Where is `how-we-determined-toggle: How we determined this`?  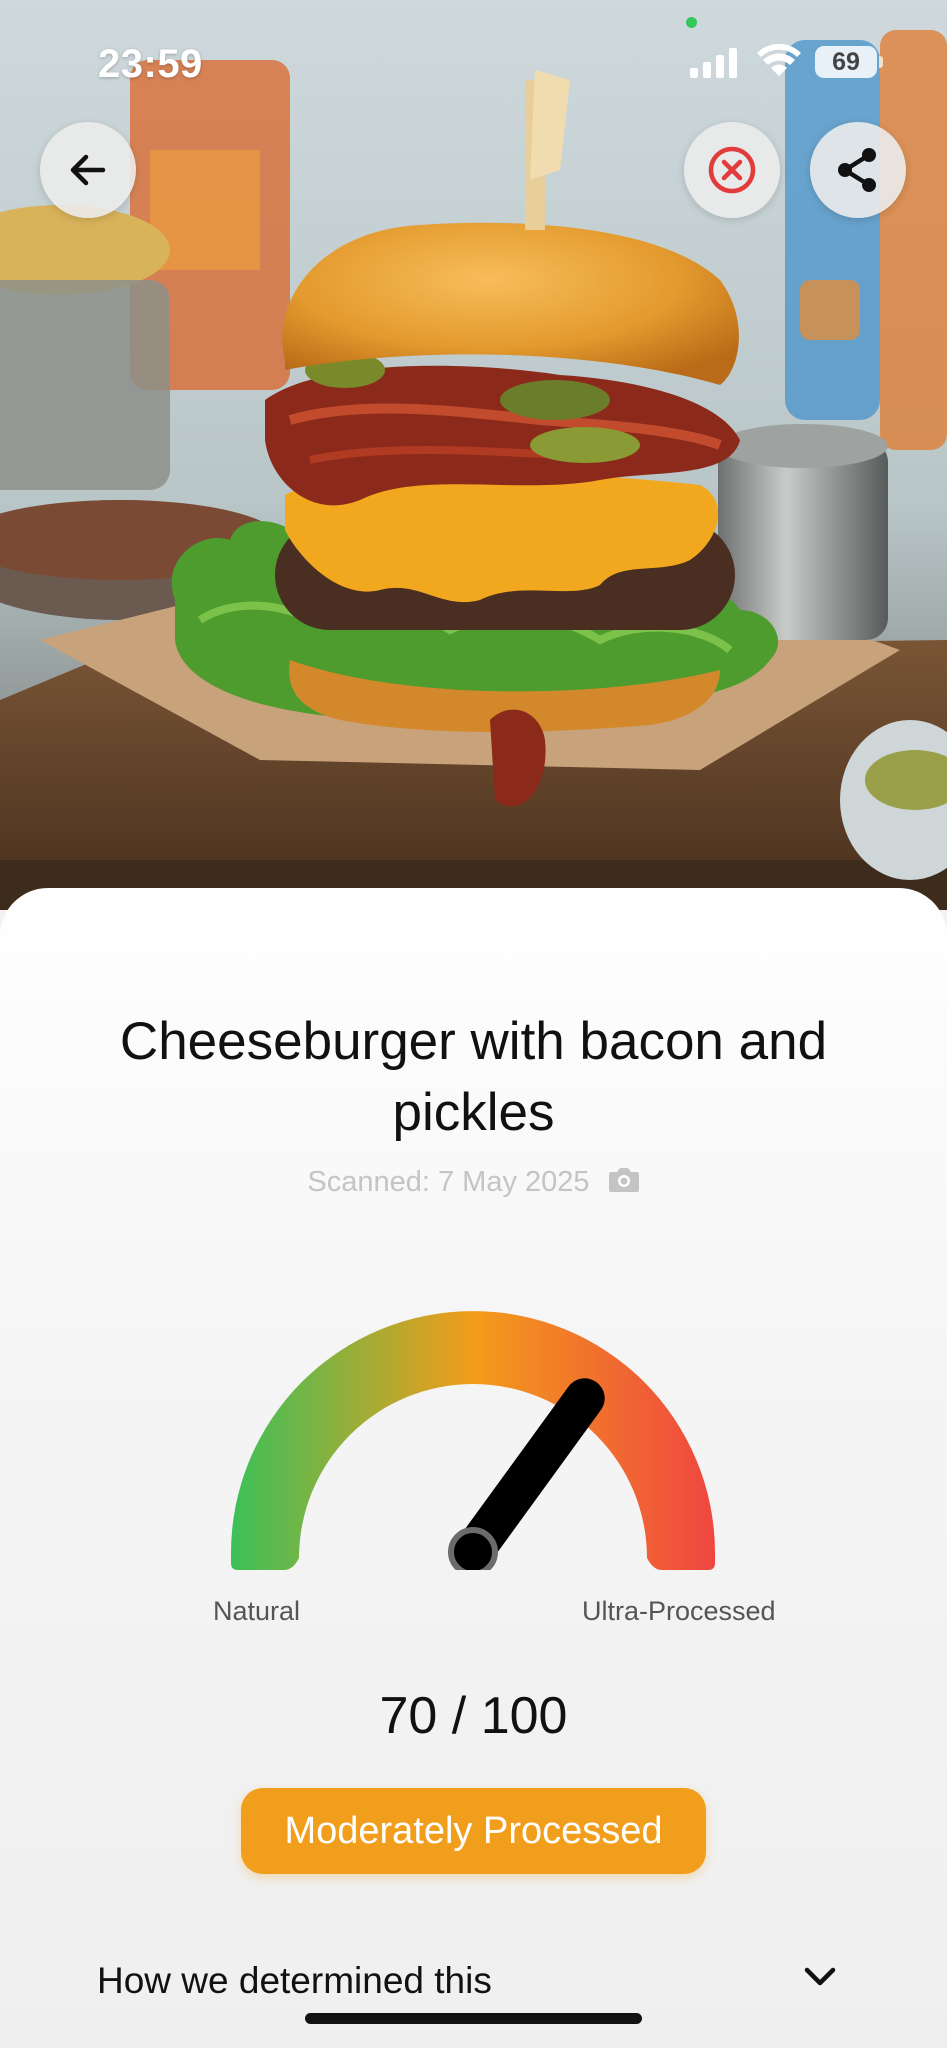
how-we-determined-toggle: How we determined this is located at coordinates (467, 1982).